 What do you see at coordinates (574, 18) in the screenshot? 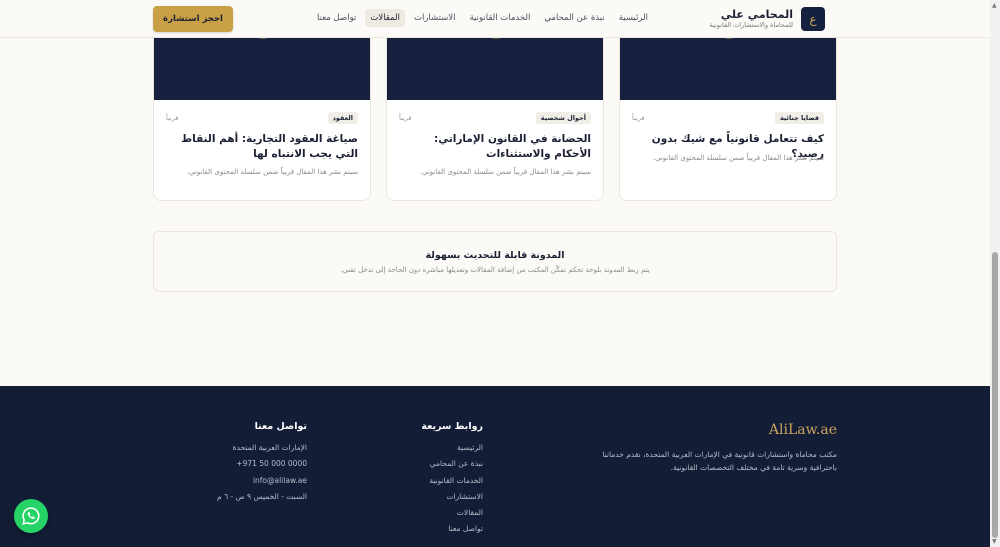
I see `nav-item-about: نبذة عن المحامي` at bounding box center [574, 18].